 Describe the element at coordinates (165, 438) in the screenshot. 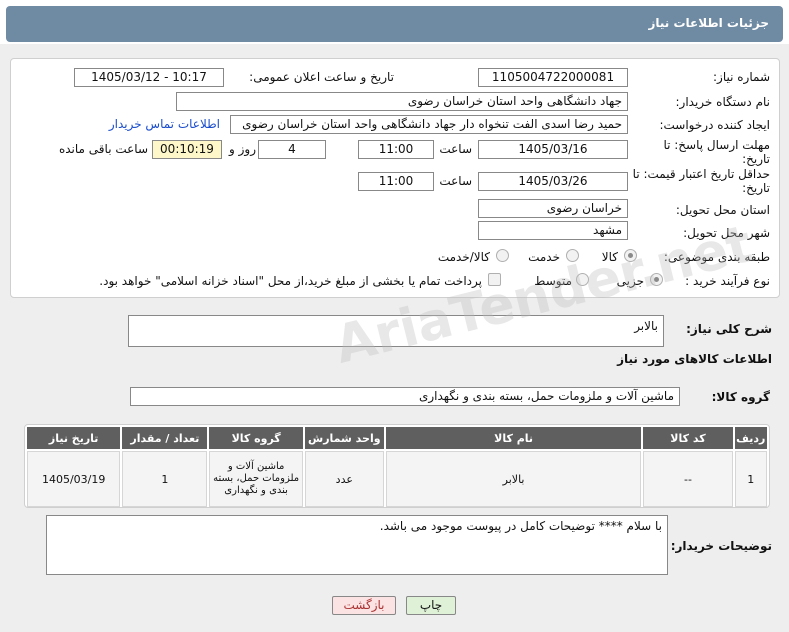

I see `col-qty: تعداد / مقدار` at that location.